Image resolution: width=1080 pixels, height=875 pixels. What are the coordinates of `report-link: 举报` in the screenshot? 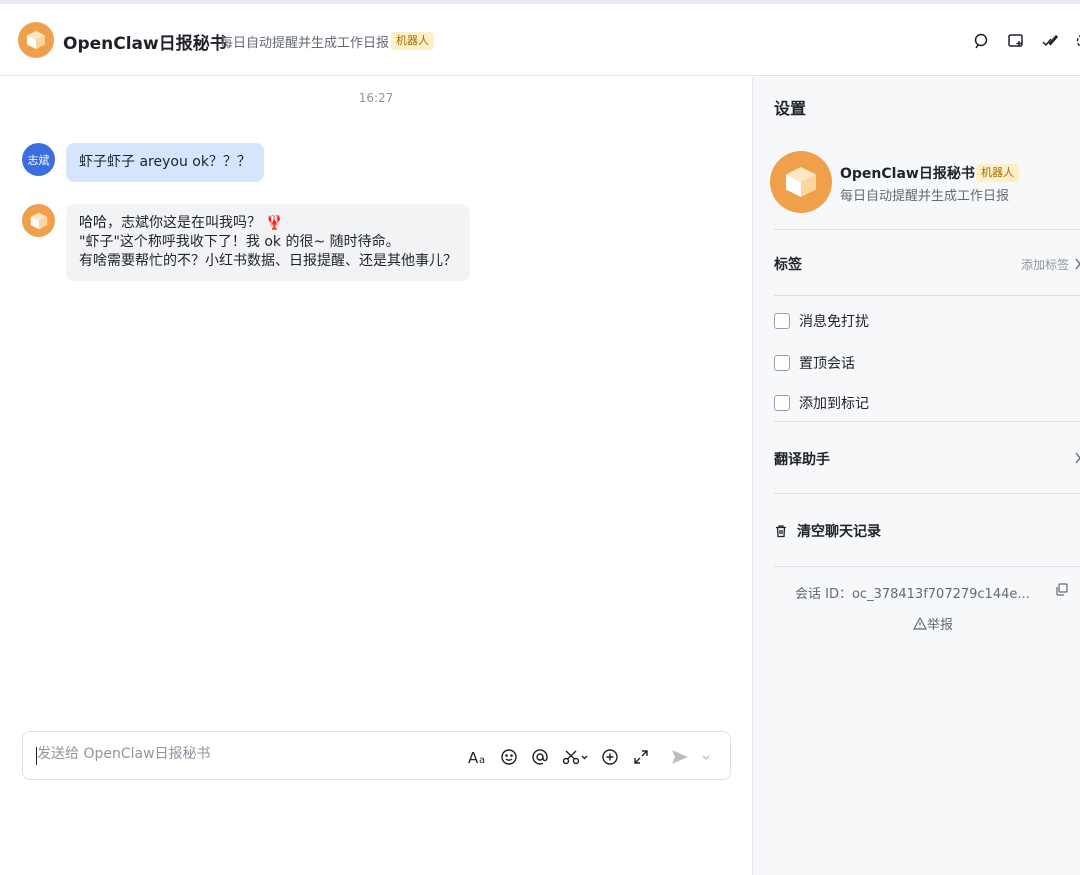 It's located at (933, 623).